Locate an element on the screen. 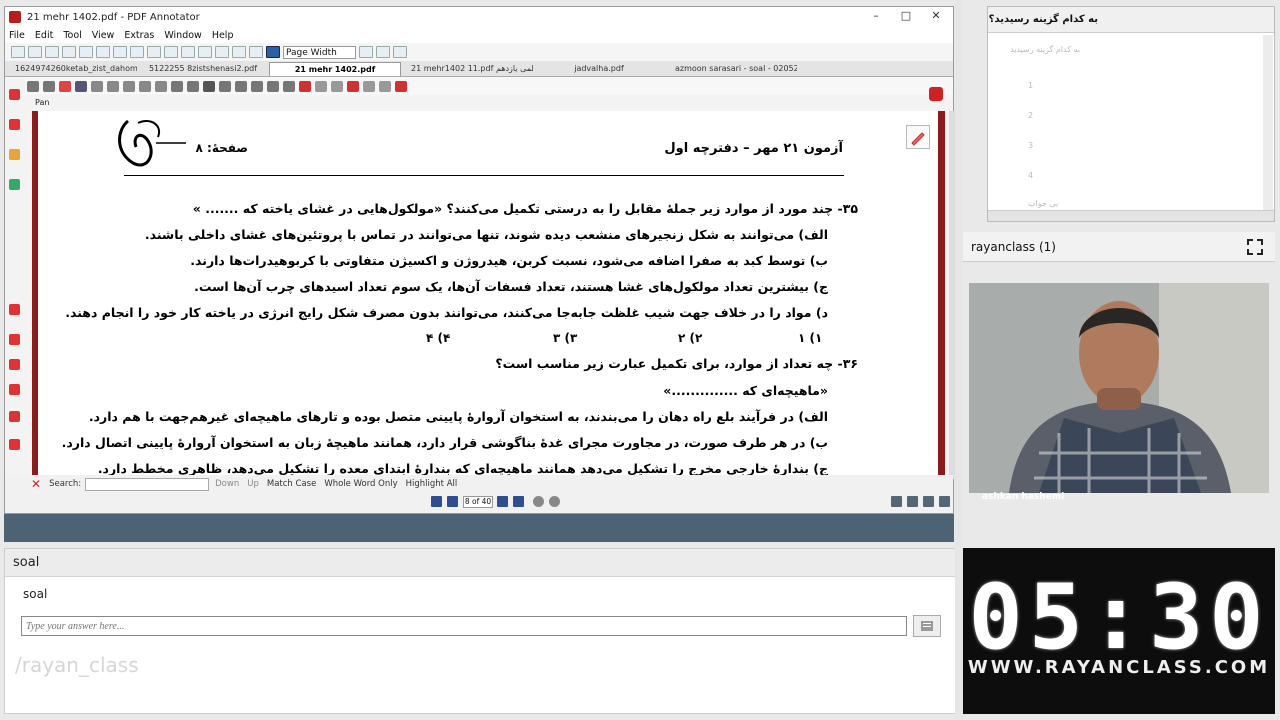  open-icon is located at coordinates (35, 52).